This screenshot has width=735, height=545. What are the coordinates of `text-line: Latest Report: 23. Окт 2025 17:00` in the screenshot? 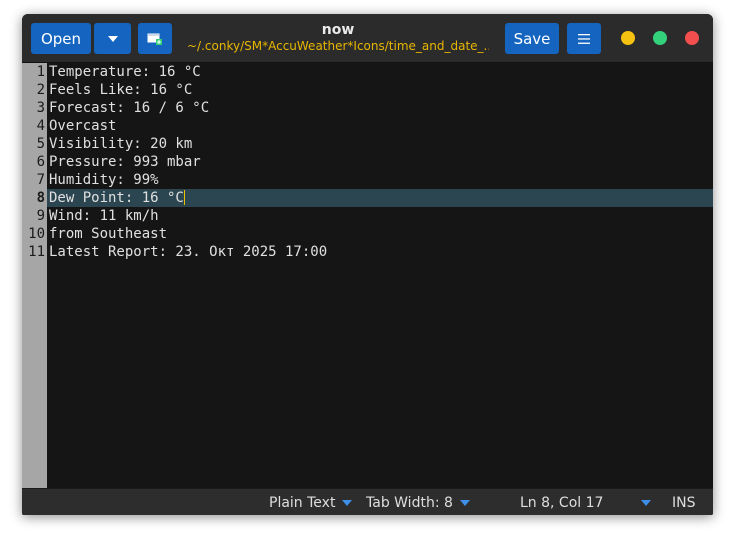 It's located at (188, 252).